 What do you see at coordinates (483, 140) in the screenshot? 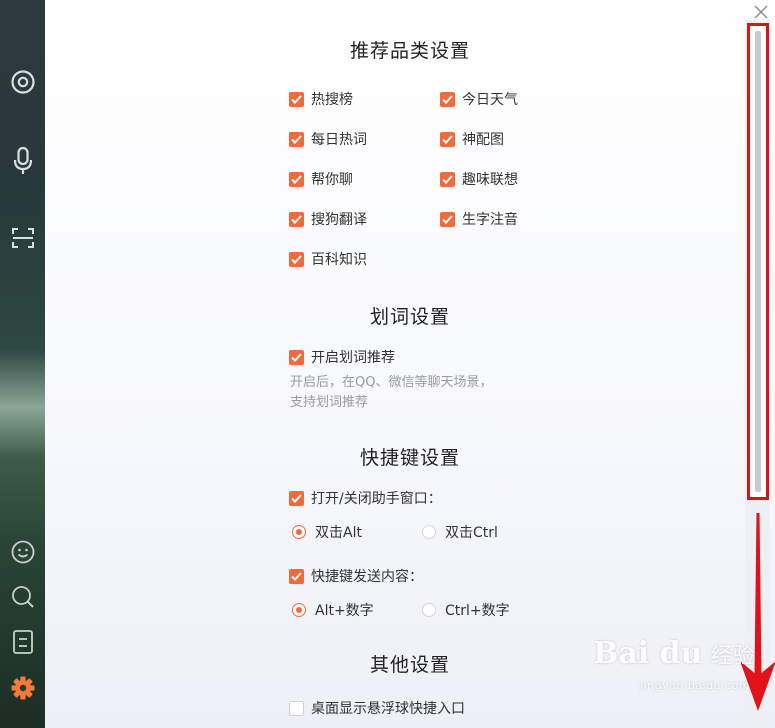
I see `checkbox-label: 神配图` at bounding box center [483, 140].